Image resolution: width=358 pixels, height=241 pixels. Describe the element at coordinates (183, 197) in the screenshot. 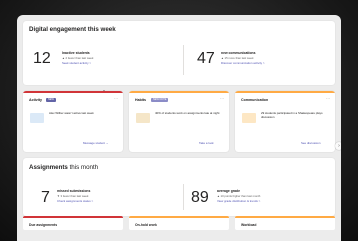

I see `assignments-divider` at that location.